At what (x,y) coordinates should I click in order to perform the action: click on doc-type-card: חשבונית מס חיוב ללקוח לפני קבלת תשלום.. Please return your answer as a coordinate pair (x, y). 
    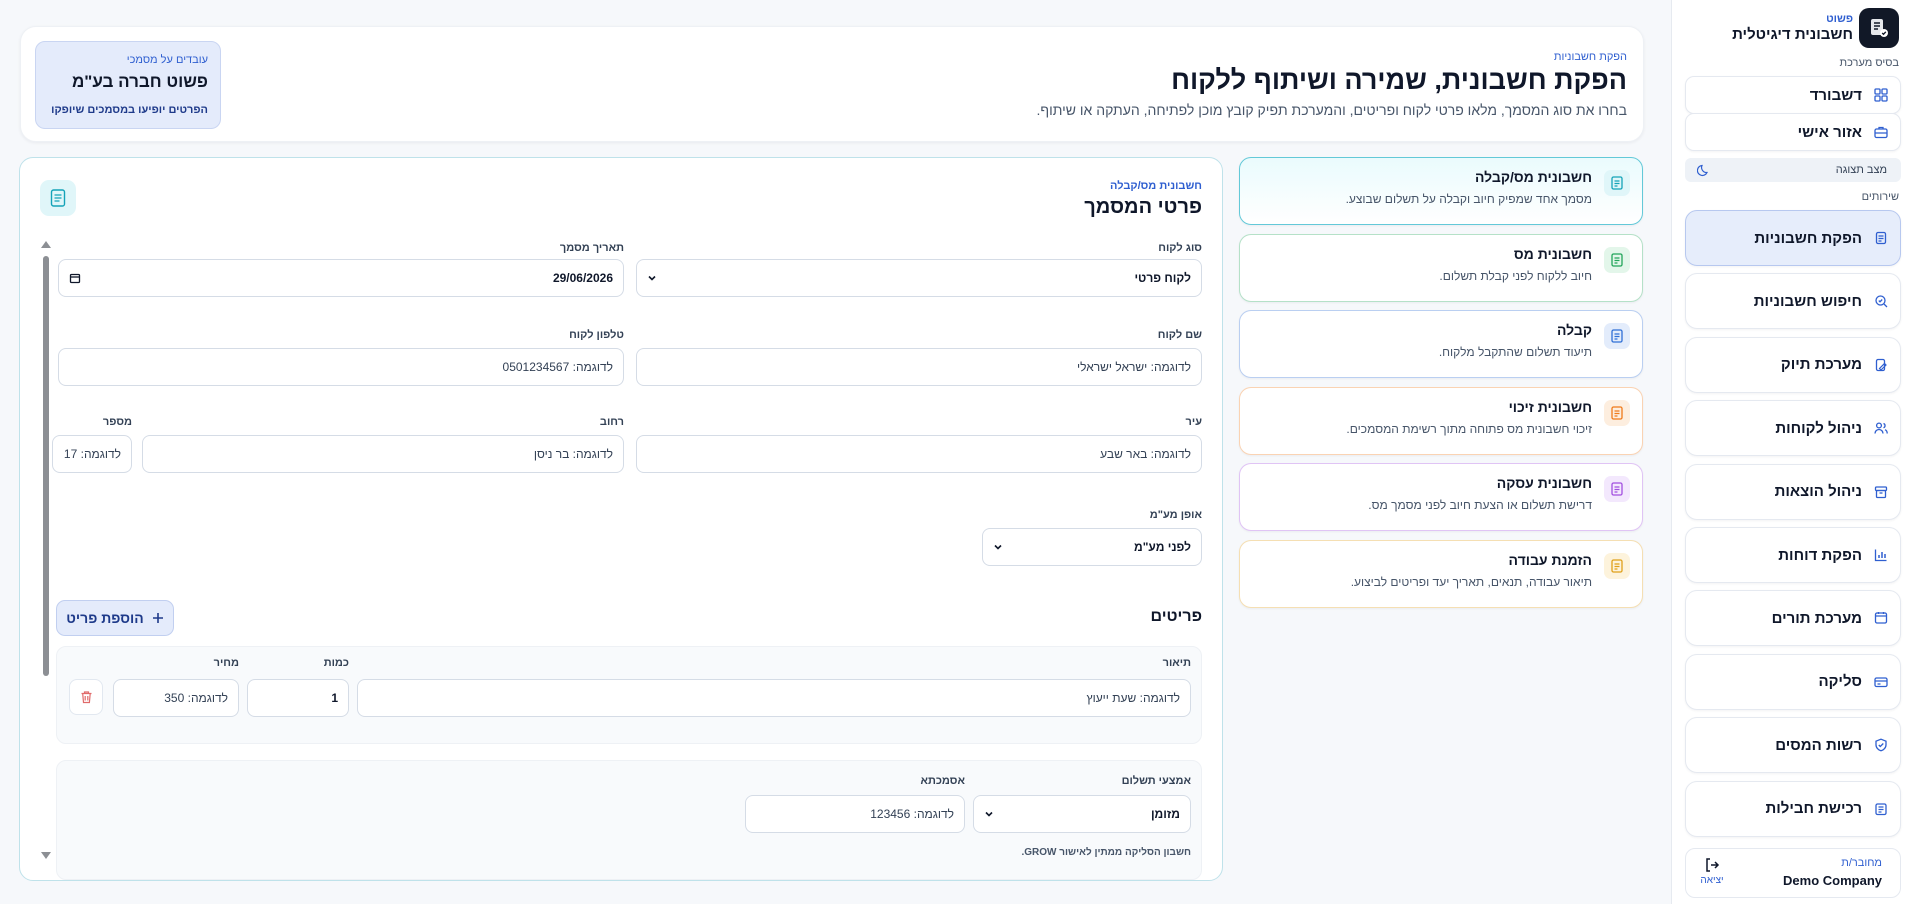
    Looking at the image, I should click on (1441, 267).